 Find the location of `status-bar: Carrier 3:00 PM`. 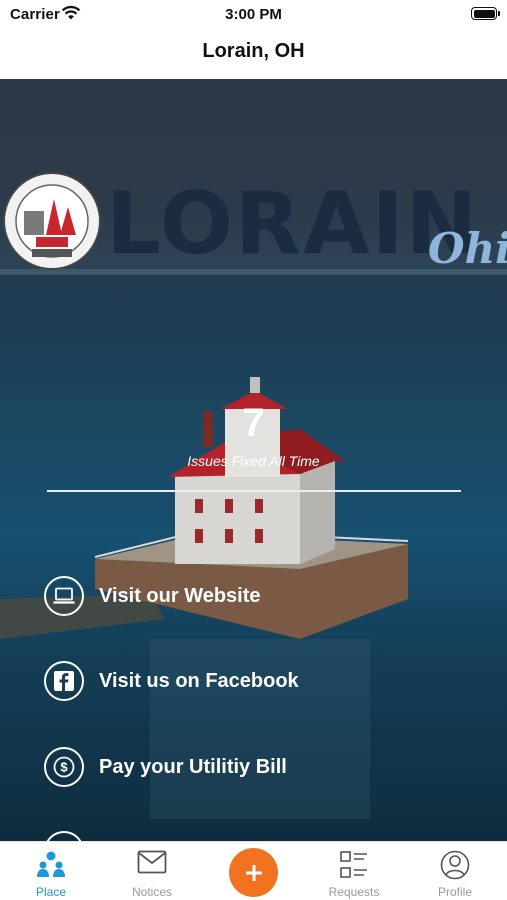

status-bar: Carrier 3:00 PM is located at coordinates (253, 14).